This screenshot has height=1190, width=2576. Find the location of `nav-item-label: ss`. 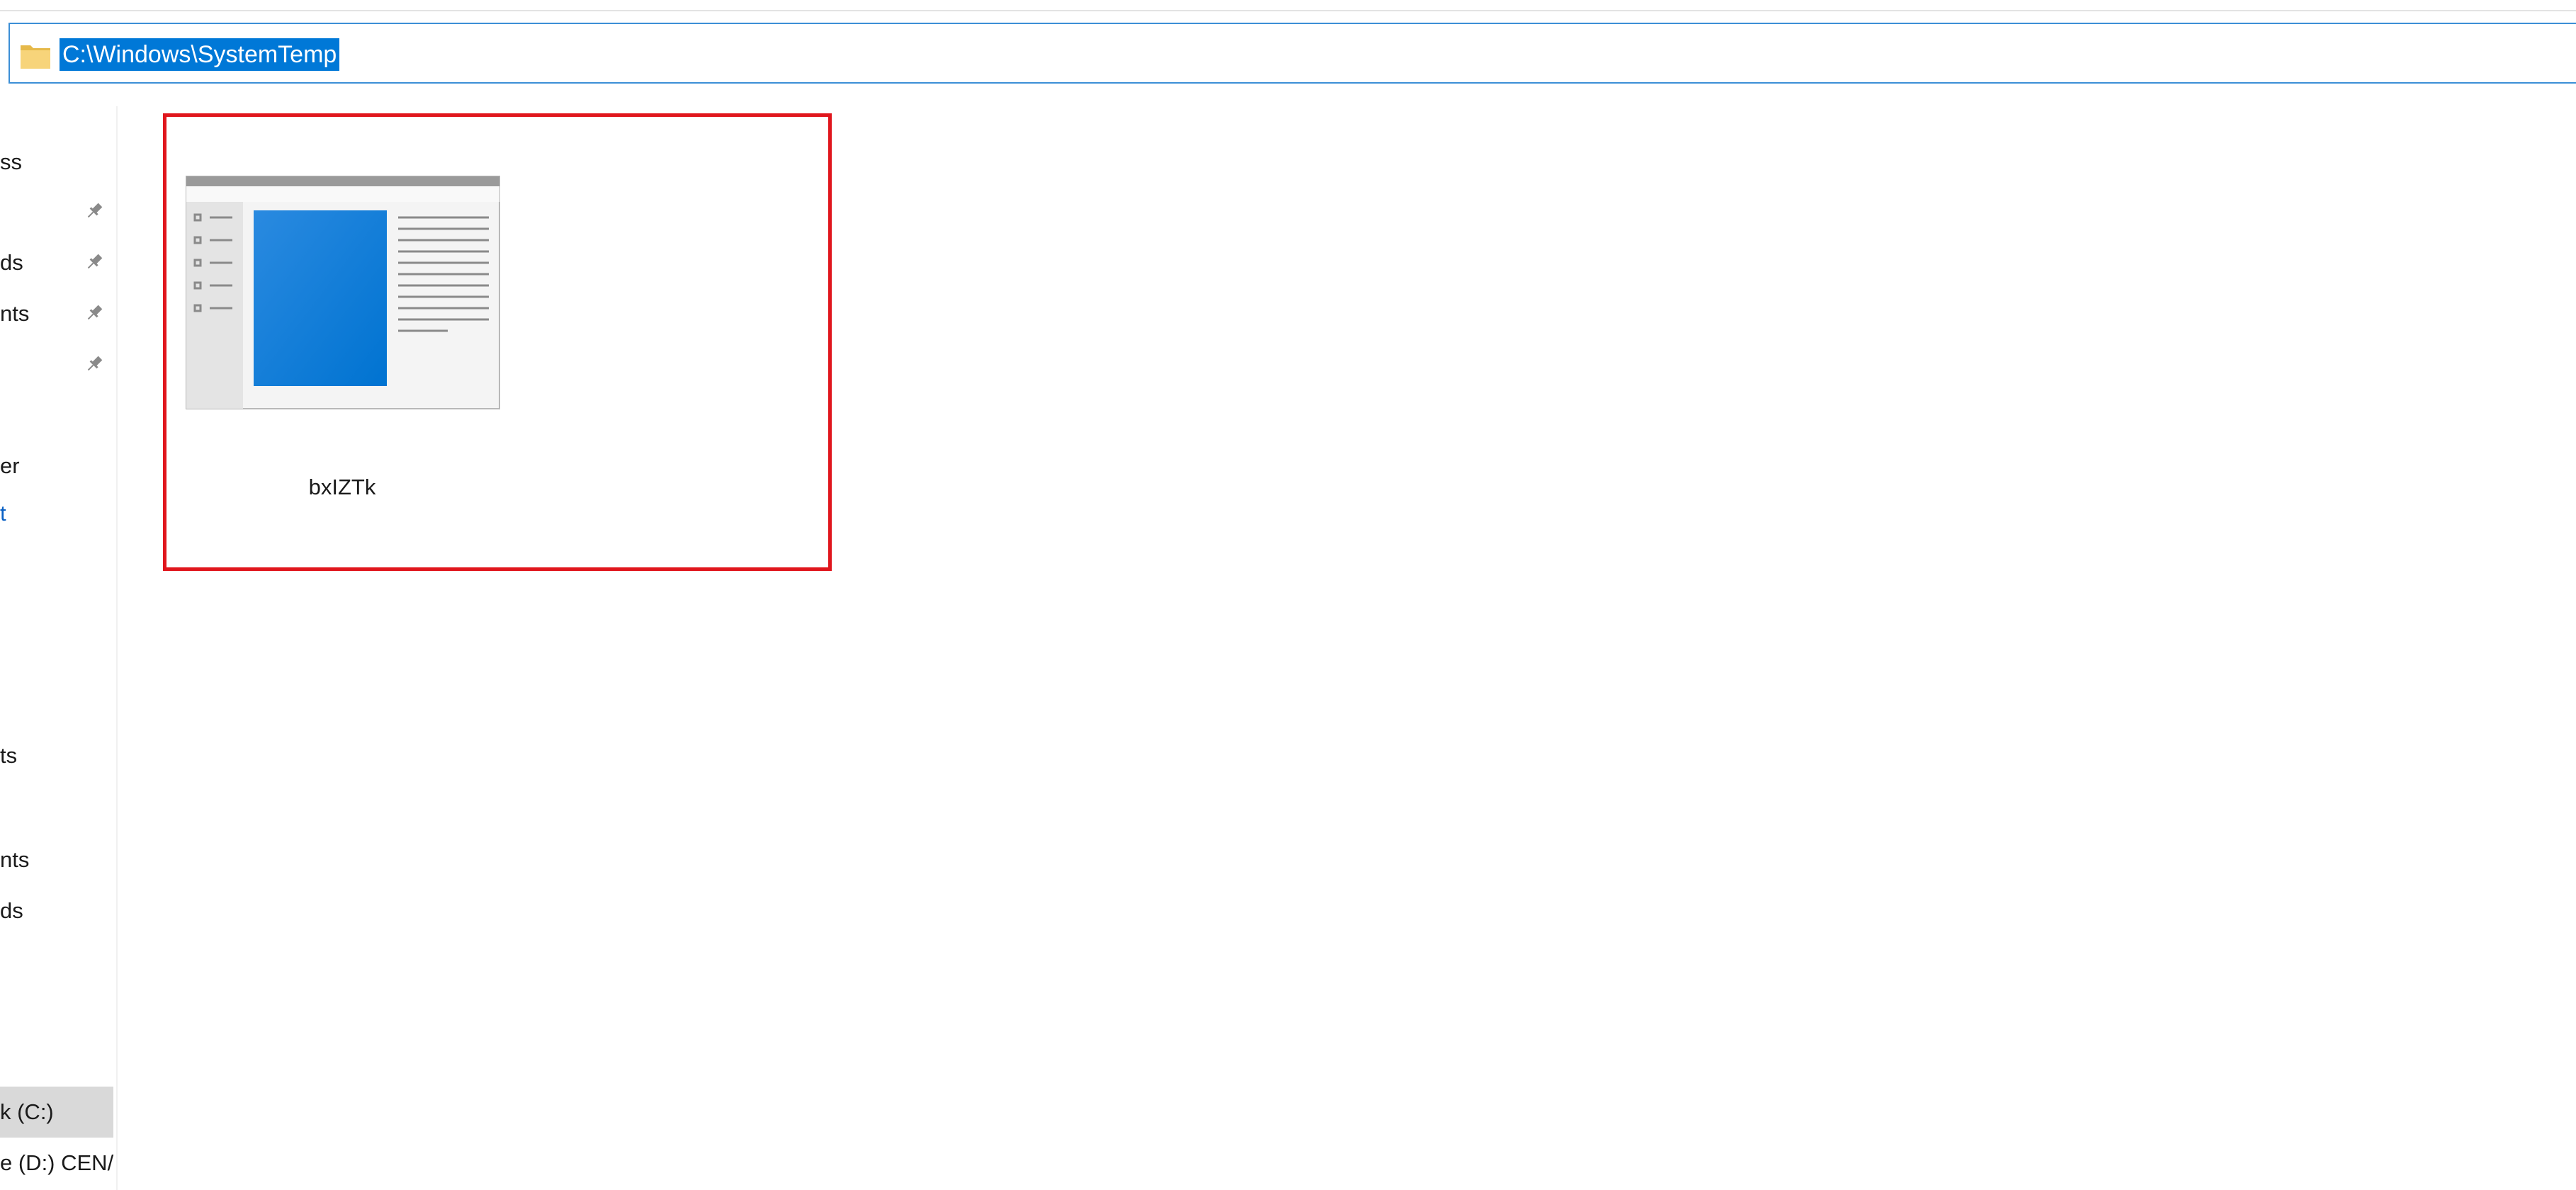

nav-item-label: ss is located at coordinates (11, 162).